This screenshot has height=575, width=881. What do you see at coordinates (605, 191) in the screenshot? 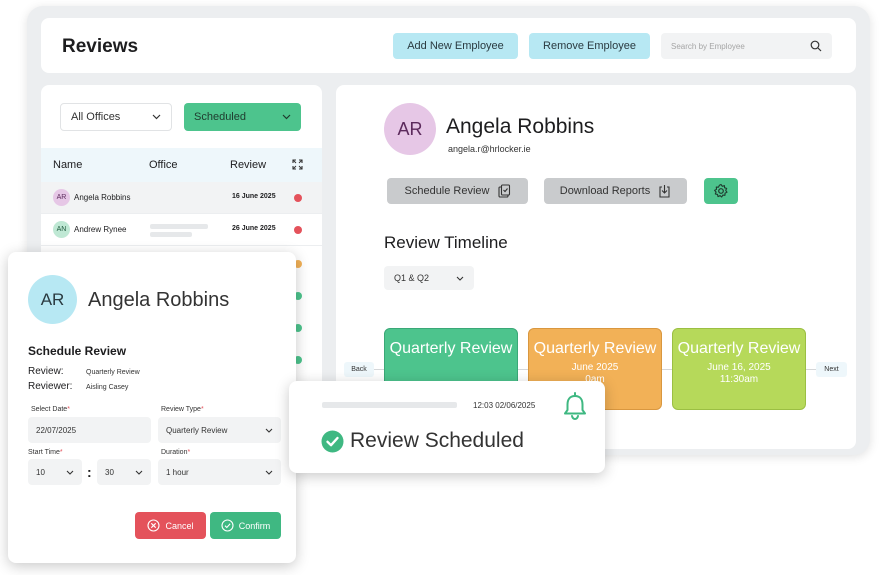
I see `download-reports-label: Download Reports` at bounding box center [605, 191].